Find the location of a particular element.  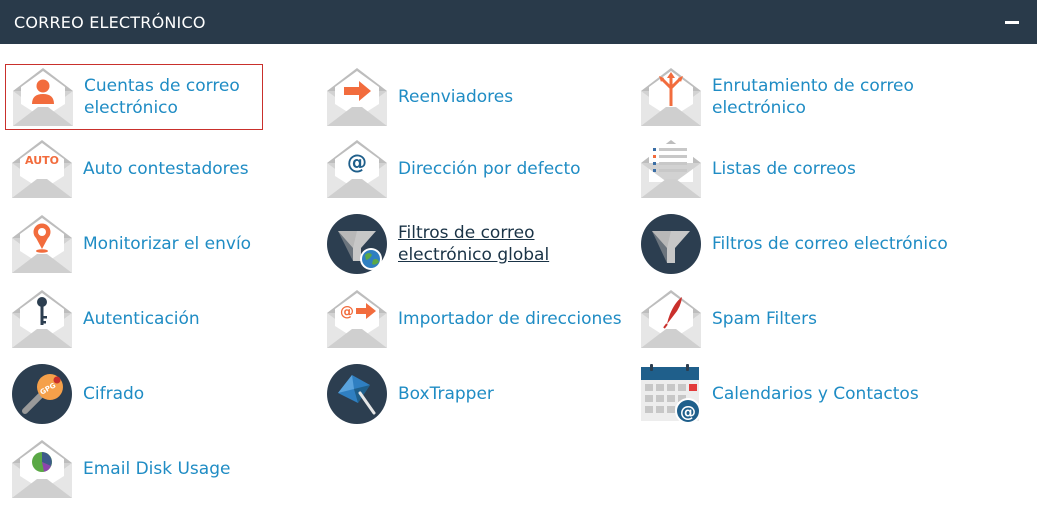

boxtrapper-icon is located at coordinates (357, 394).